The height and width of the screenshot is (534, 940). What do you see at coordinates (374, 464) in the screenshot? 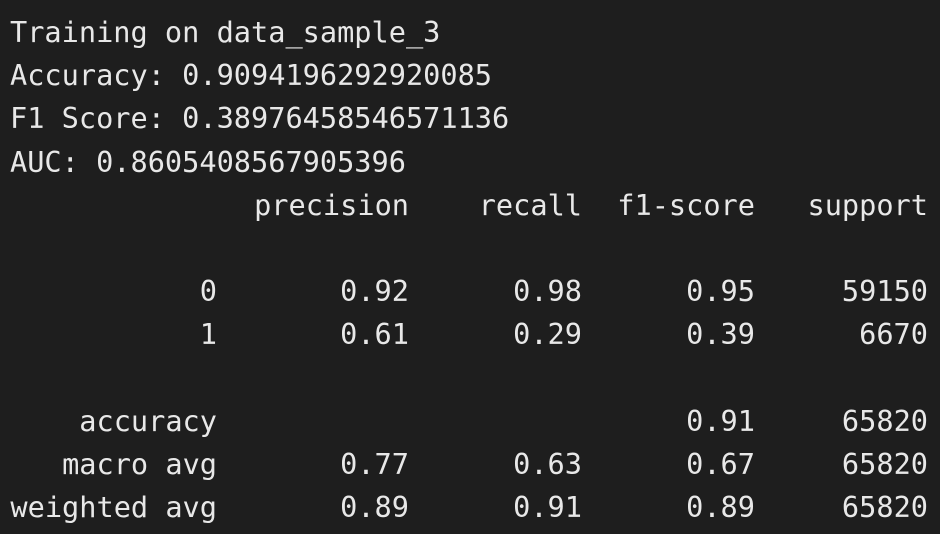
I see `row-precision: 0.77` at bounding box center [374, 464].